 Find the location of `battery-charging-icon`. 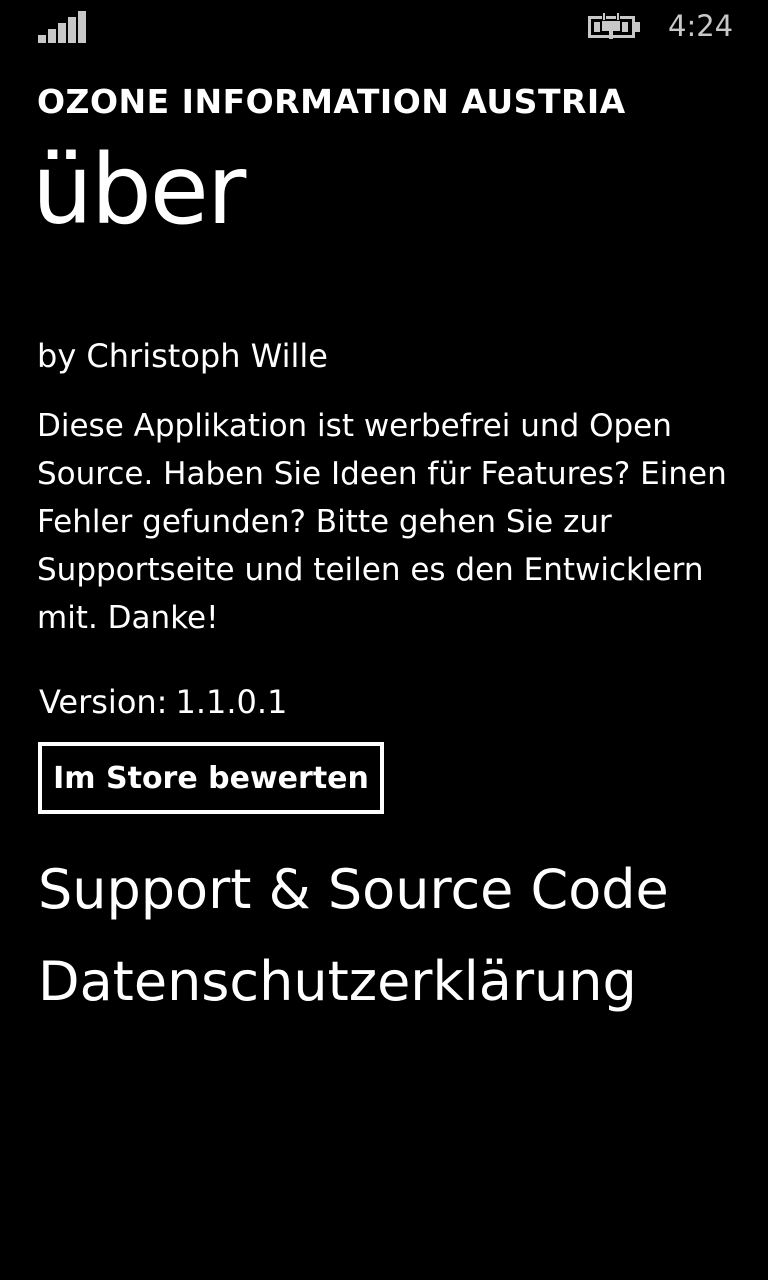

battery-charging-icon is located at coordinates (615, 27).